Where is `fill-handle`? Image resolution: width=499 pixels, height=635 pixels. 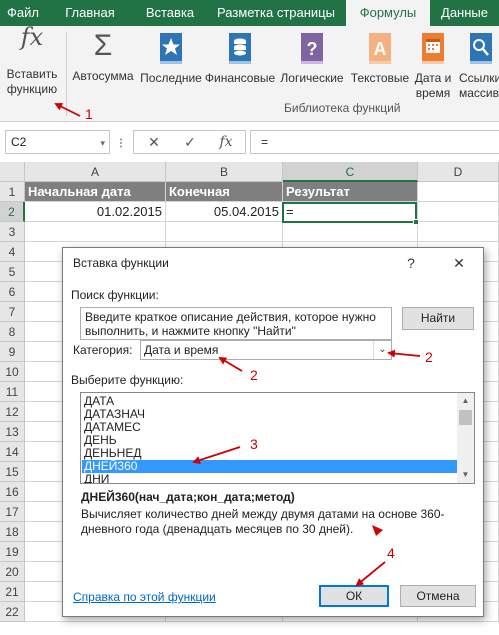 fill-handle is located at coordinates (416, 222).